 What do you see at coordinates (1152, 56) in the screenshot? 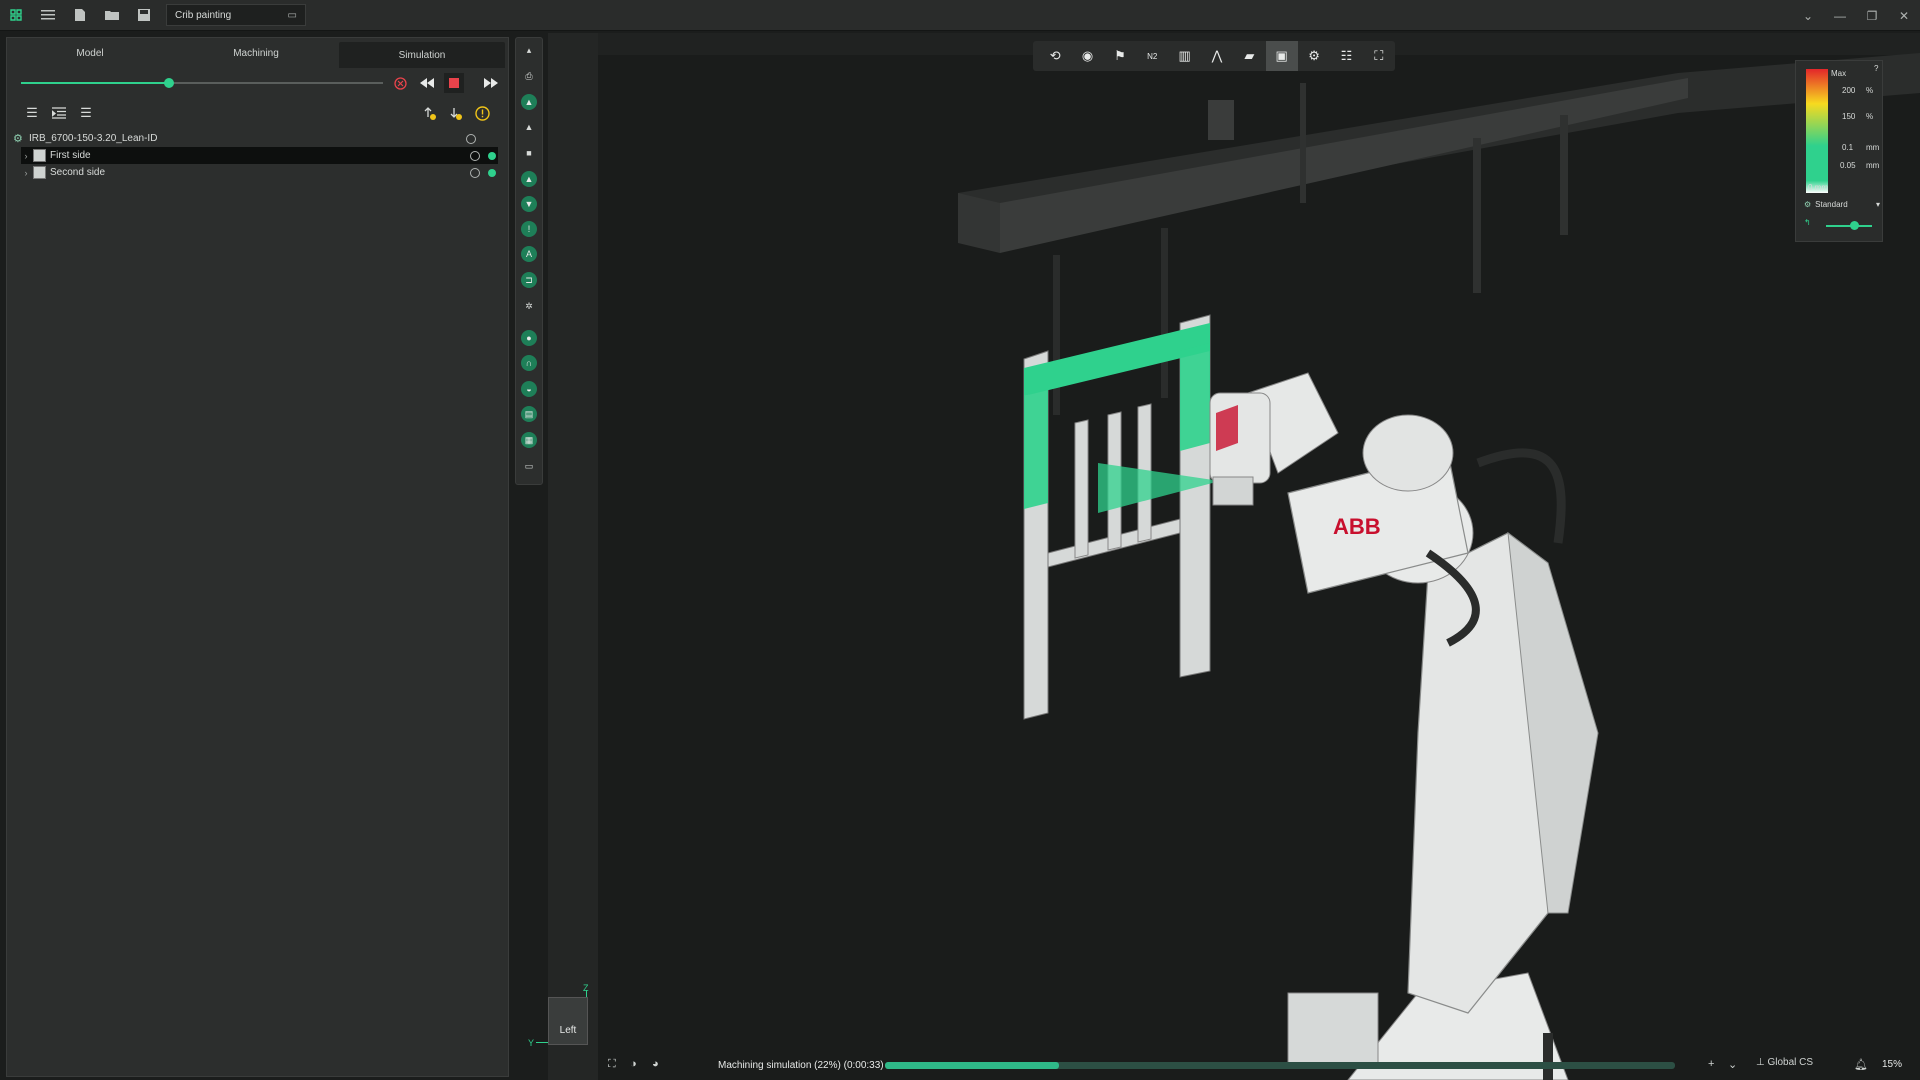
I see `nc-code-icon: N2` at bounding box center [1152, 56].